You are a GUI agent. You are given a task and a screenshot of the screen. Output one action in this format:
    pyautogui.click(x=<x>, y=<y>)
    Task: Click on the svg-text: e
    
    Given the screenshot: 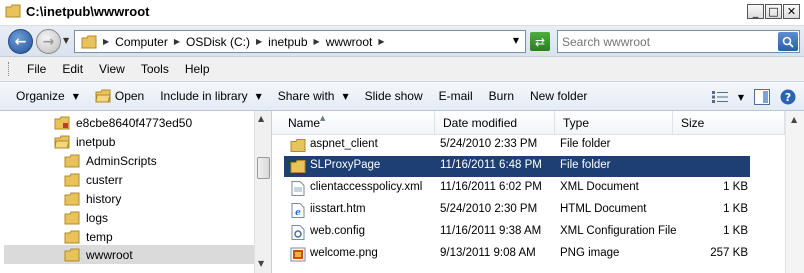 What is the action you would take?
    pyautogui.click(x=298, y=213)
    